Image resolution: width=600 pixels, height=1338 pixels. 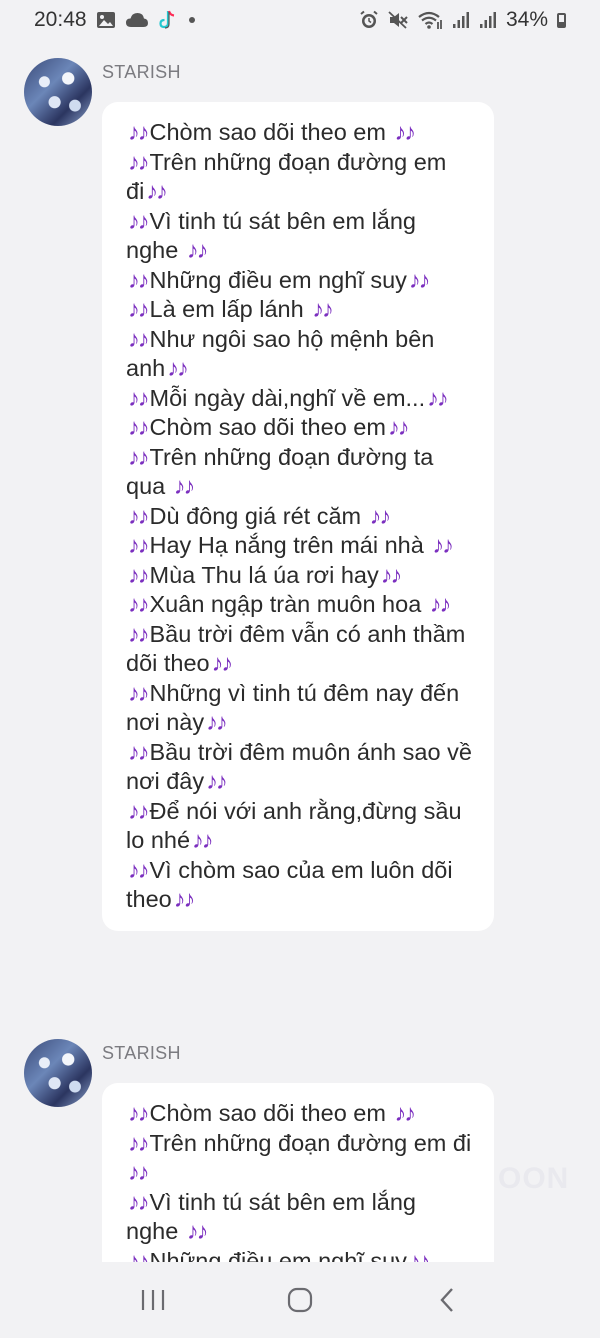 What do you see at coordinates (526, 19) in the screenshot?
I see `battery-percent: 34%` at bounding box center [526, 19].